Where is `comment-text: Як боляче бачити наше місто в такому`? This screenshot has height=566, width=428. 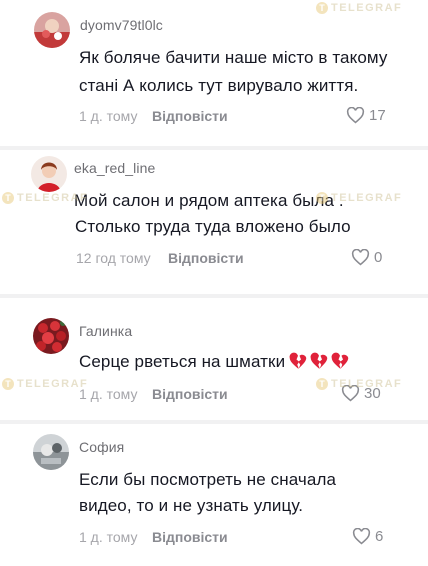
comment-text: Як боляче бачити наше місто в такому is located at coordinates (233, 57).